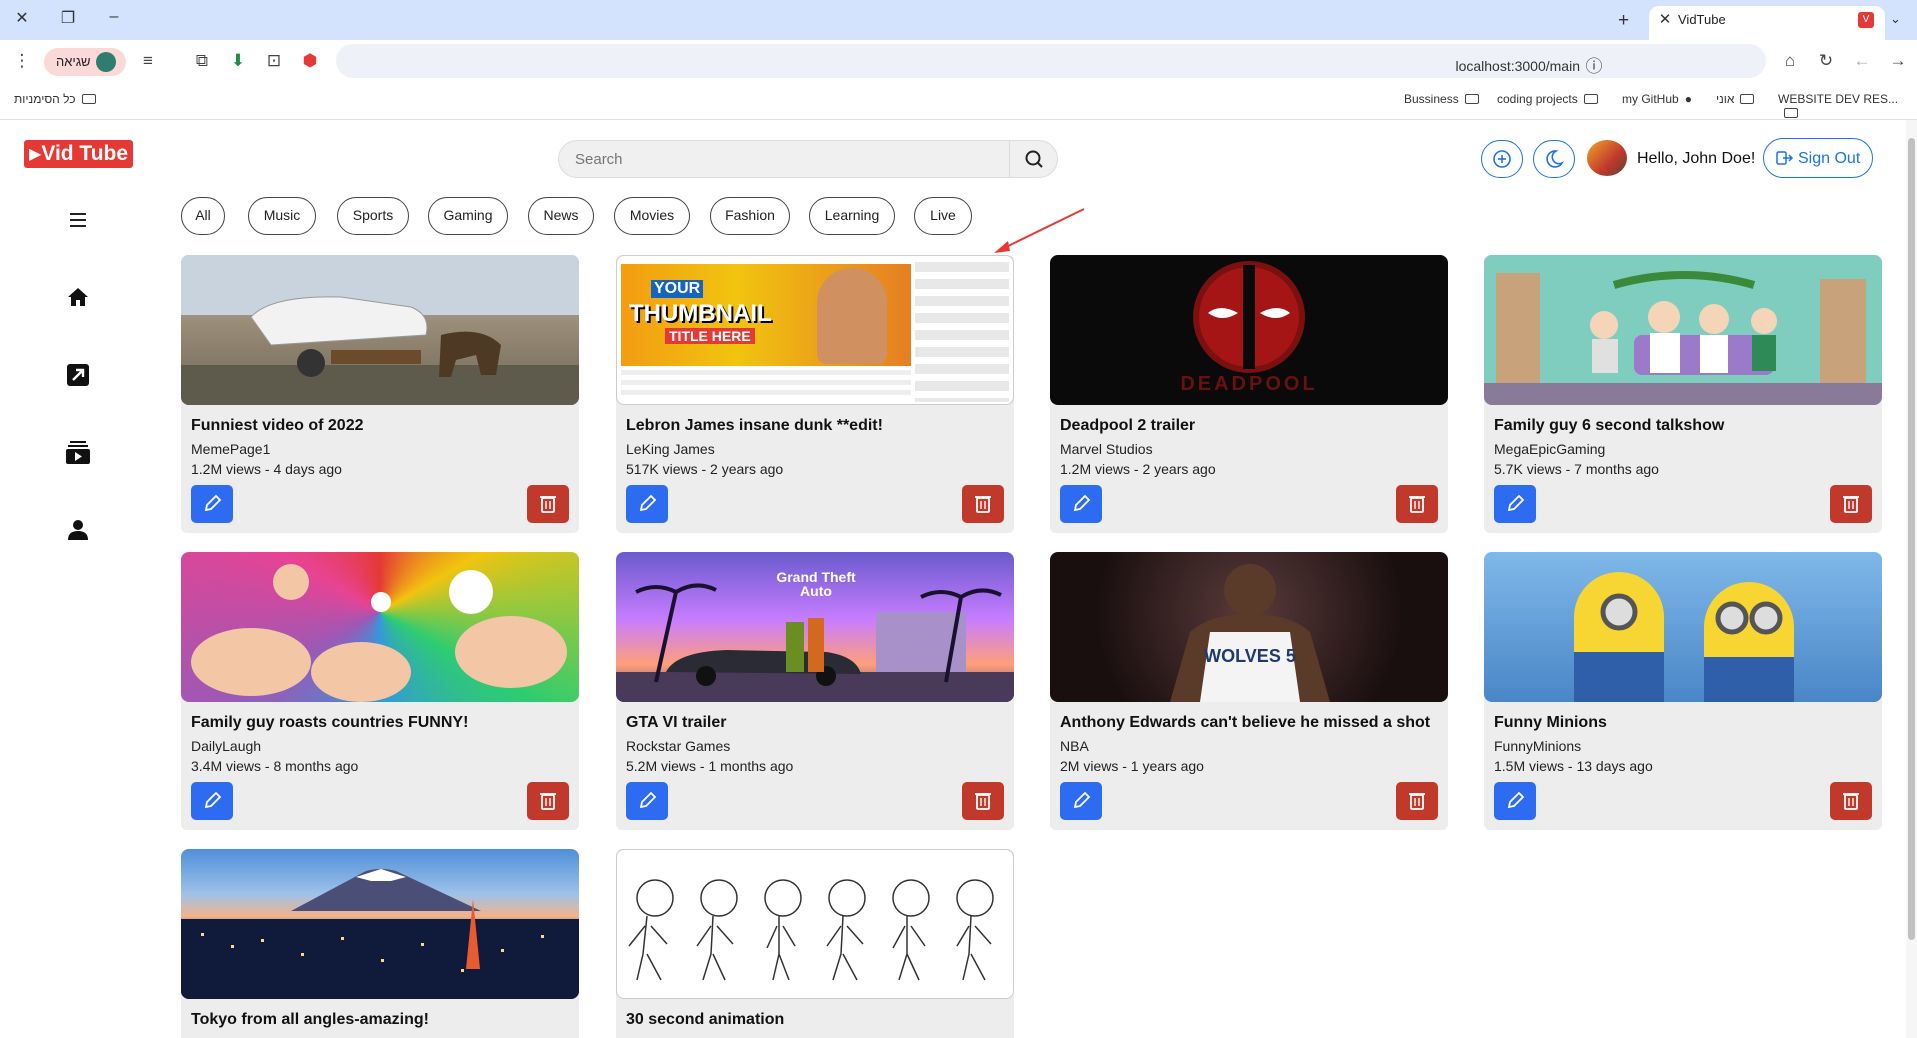  I want to click on chip-sports: Sports, so click(373, 216).